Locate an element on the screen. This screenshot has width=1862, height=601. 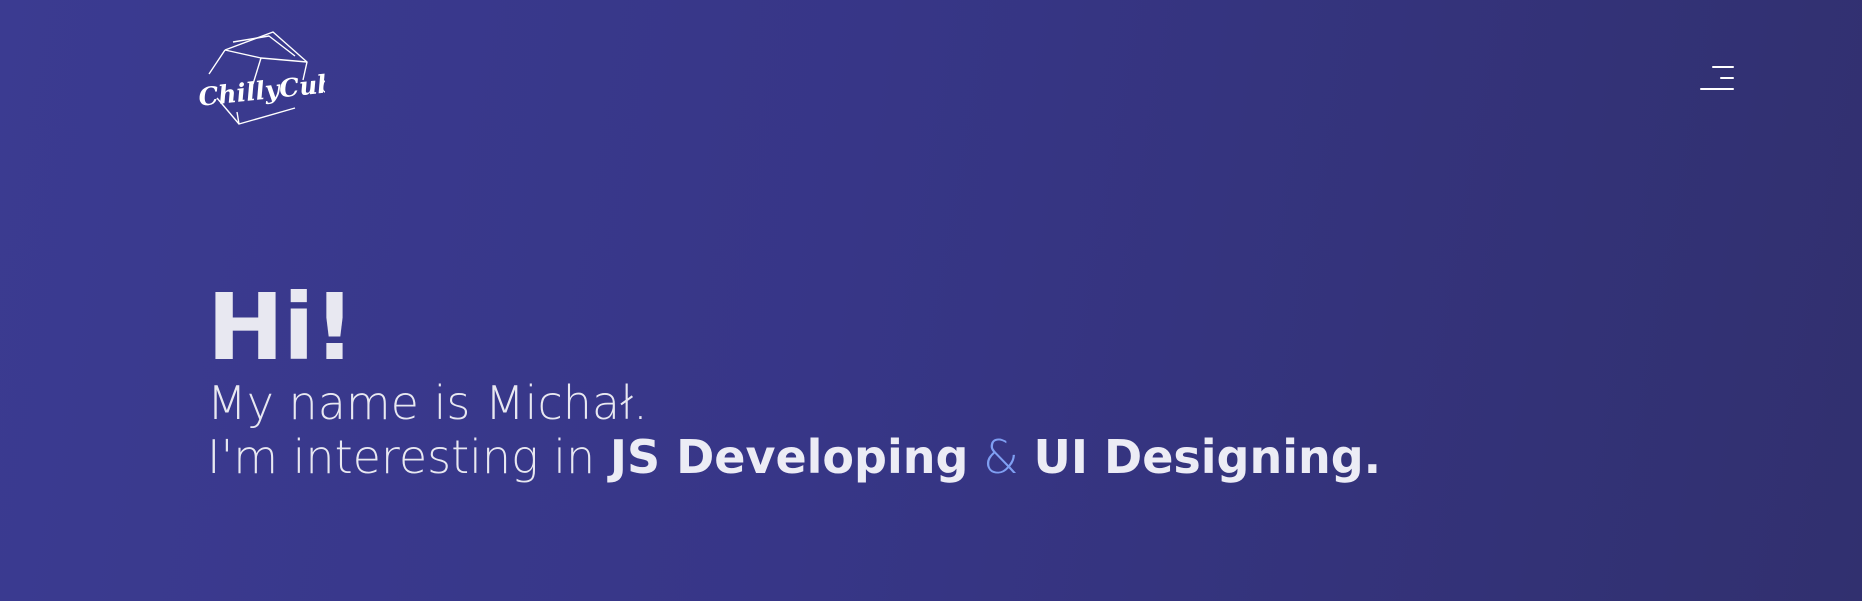
chillycube-logo: ChillyCube is located at coordinates (261, 78).